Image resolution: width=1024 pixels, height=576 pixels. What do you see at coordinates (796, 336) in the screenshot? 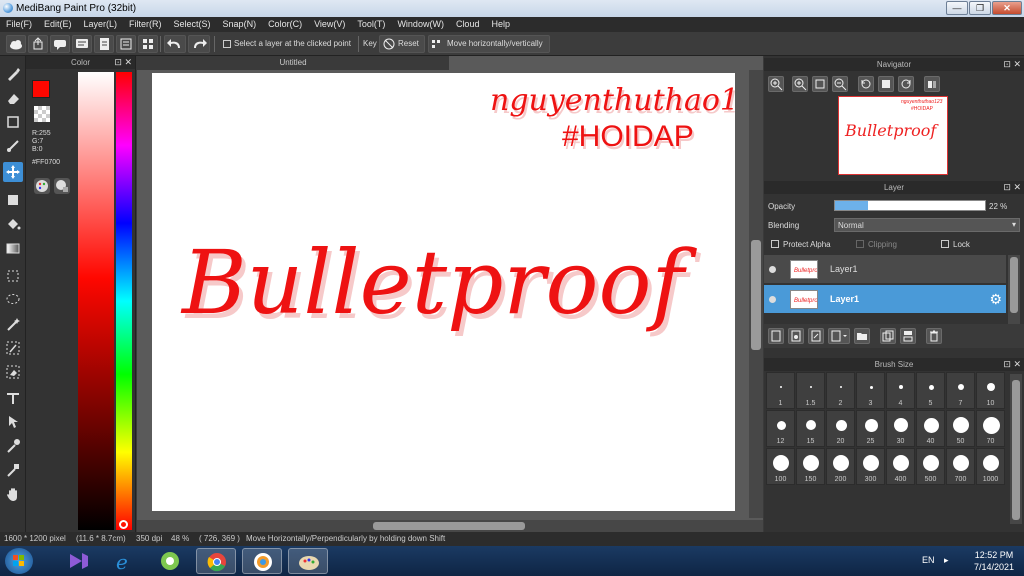
I see `new-color-layer-icon` at bounding box center [796, 336].